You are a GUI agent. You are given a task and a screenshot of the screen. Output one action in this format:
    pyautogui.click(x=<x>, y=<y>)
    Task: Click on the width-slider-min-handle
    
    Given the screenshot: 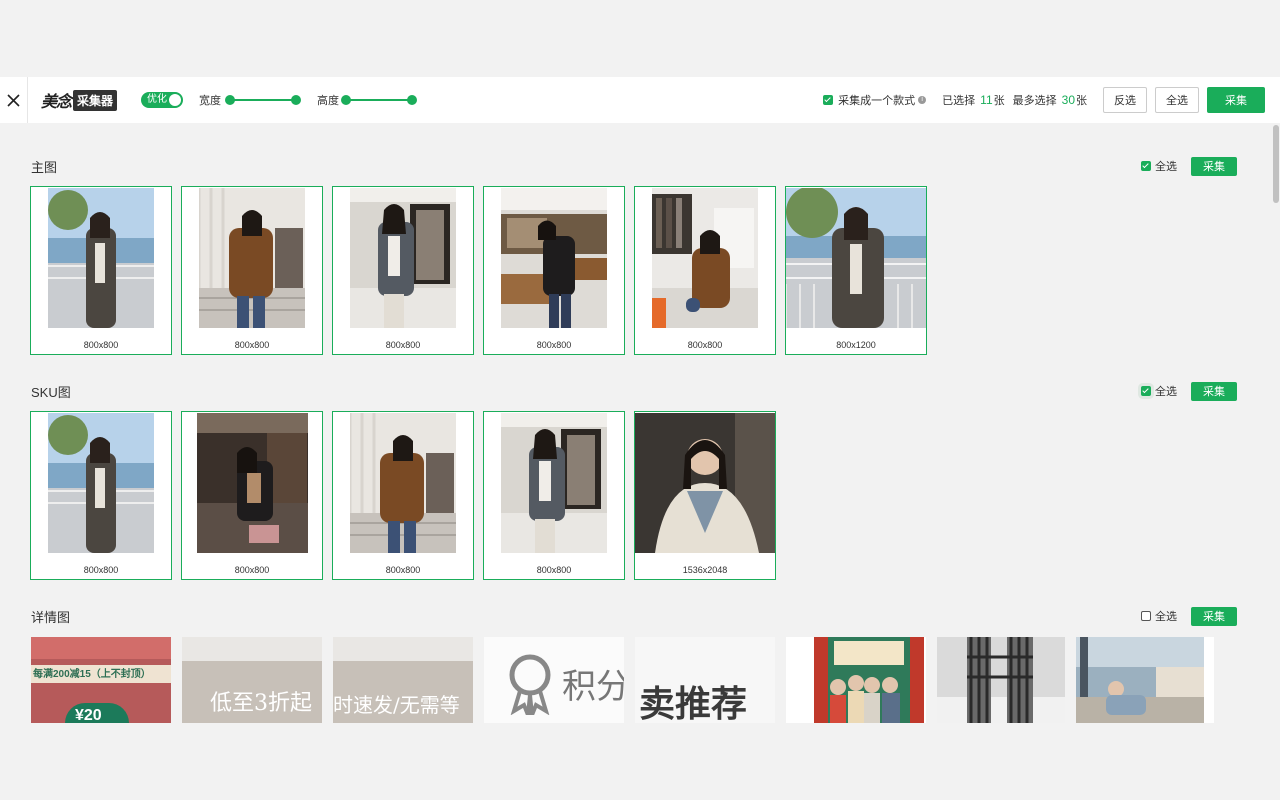 What is the action you would take?
    pyautogui.click(x=230, y=100)
    